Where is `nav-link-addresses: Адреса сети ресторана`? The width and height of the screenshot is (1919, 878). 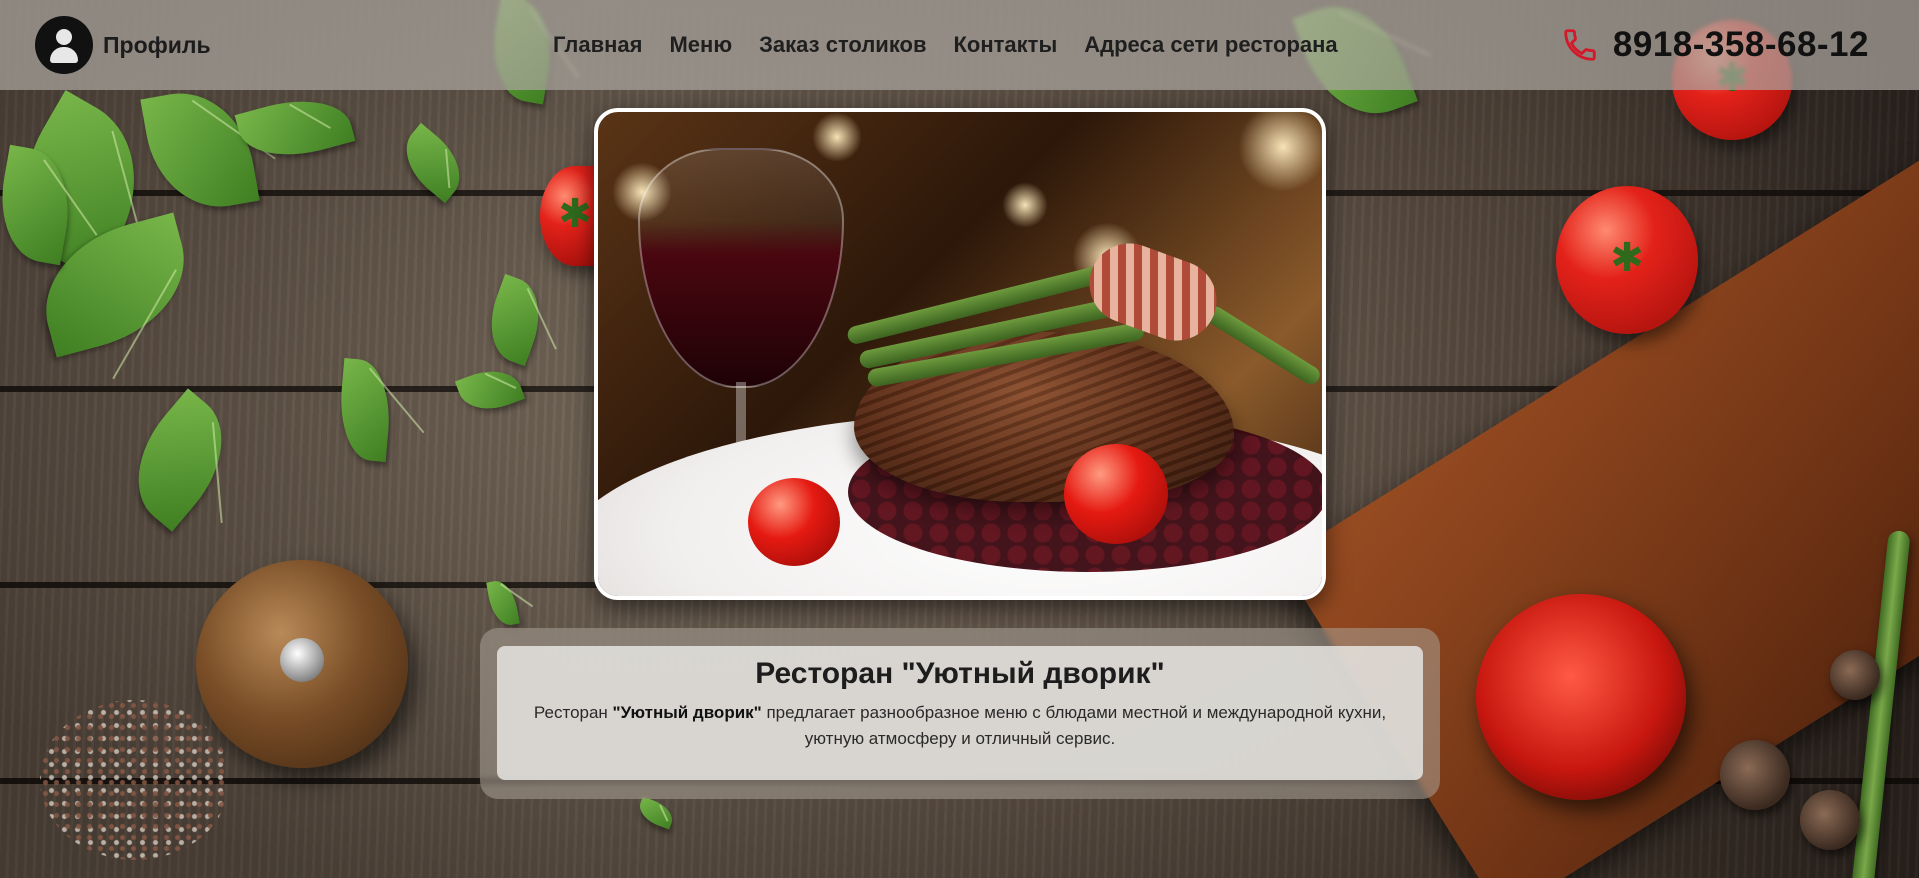
nav-link-addresses: Адреса сети ресторана is located at coordinates (1210, 45).